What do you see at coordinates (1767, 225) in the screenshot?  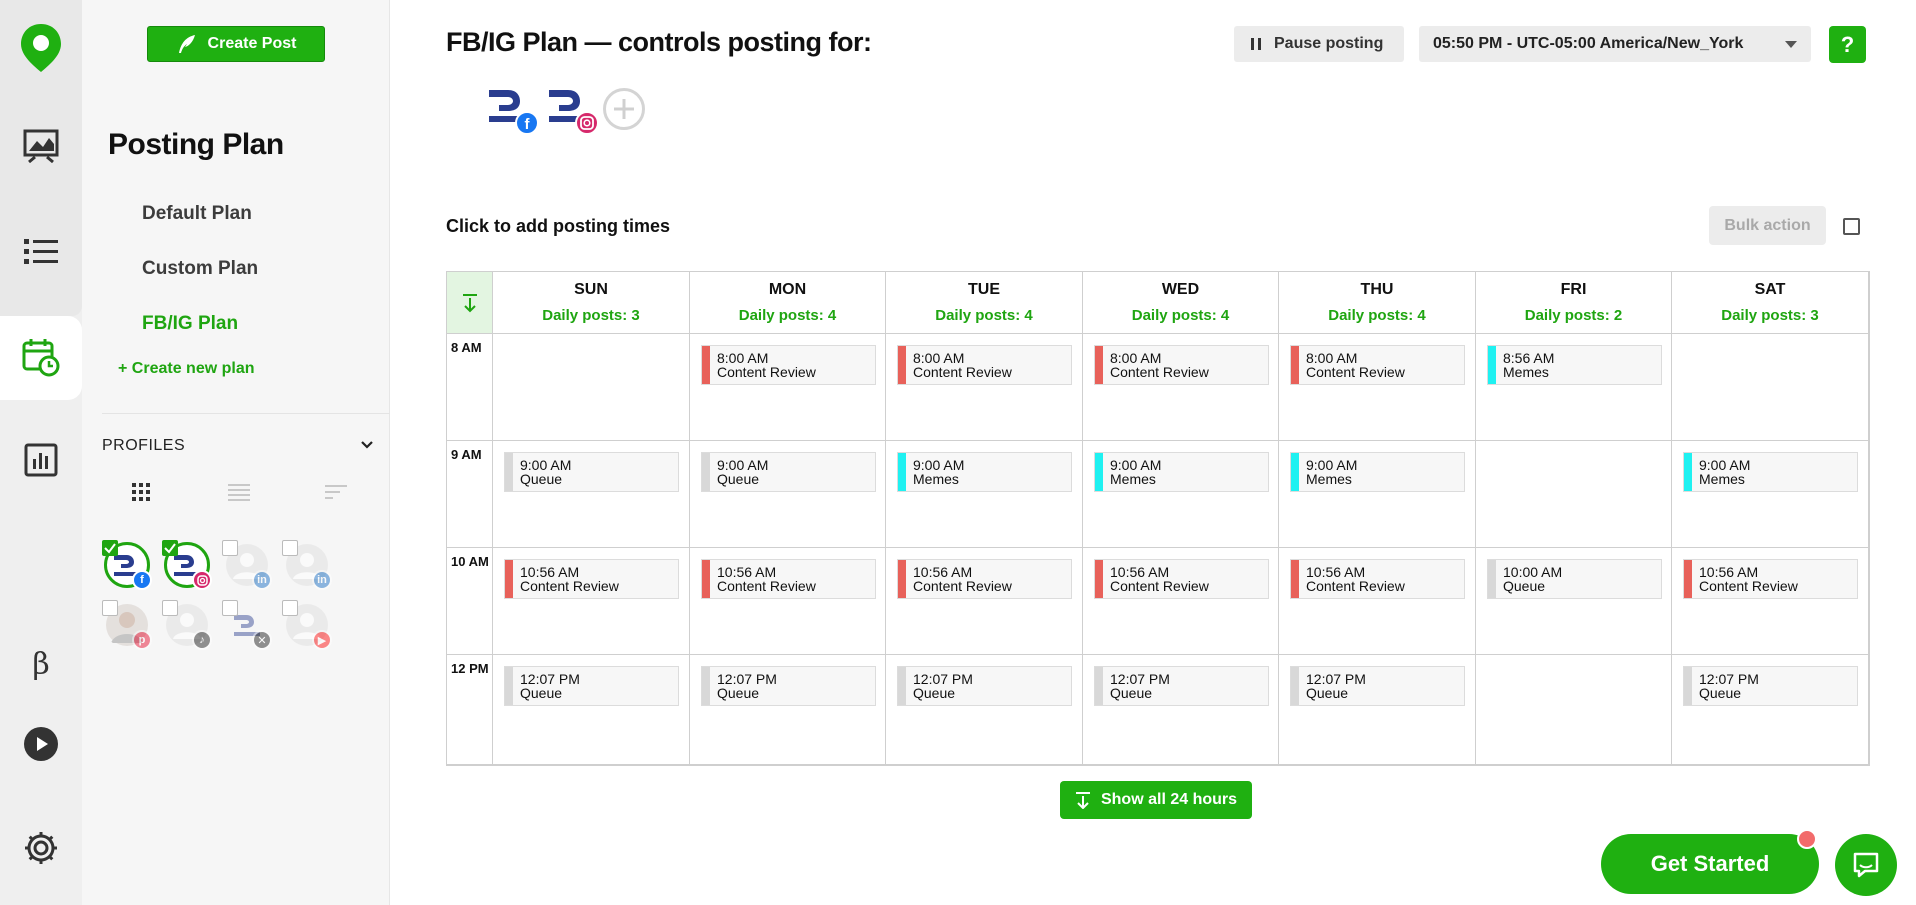 I see `bulk-action-button: Bulk action` at bounding box center [1767, 225].